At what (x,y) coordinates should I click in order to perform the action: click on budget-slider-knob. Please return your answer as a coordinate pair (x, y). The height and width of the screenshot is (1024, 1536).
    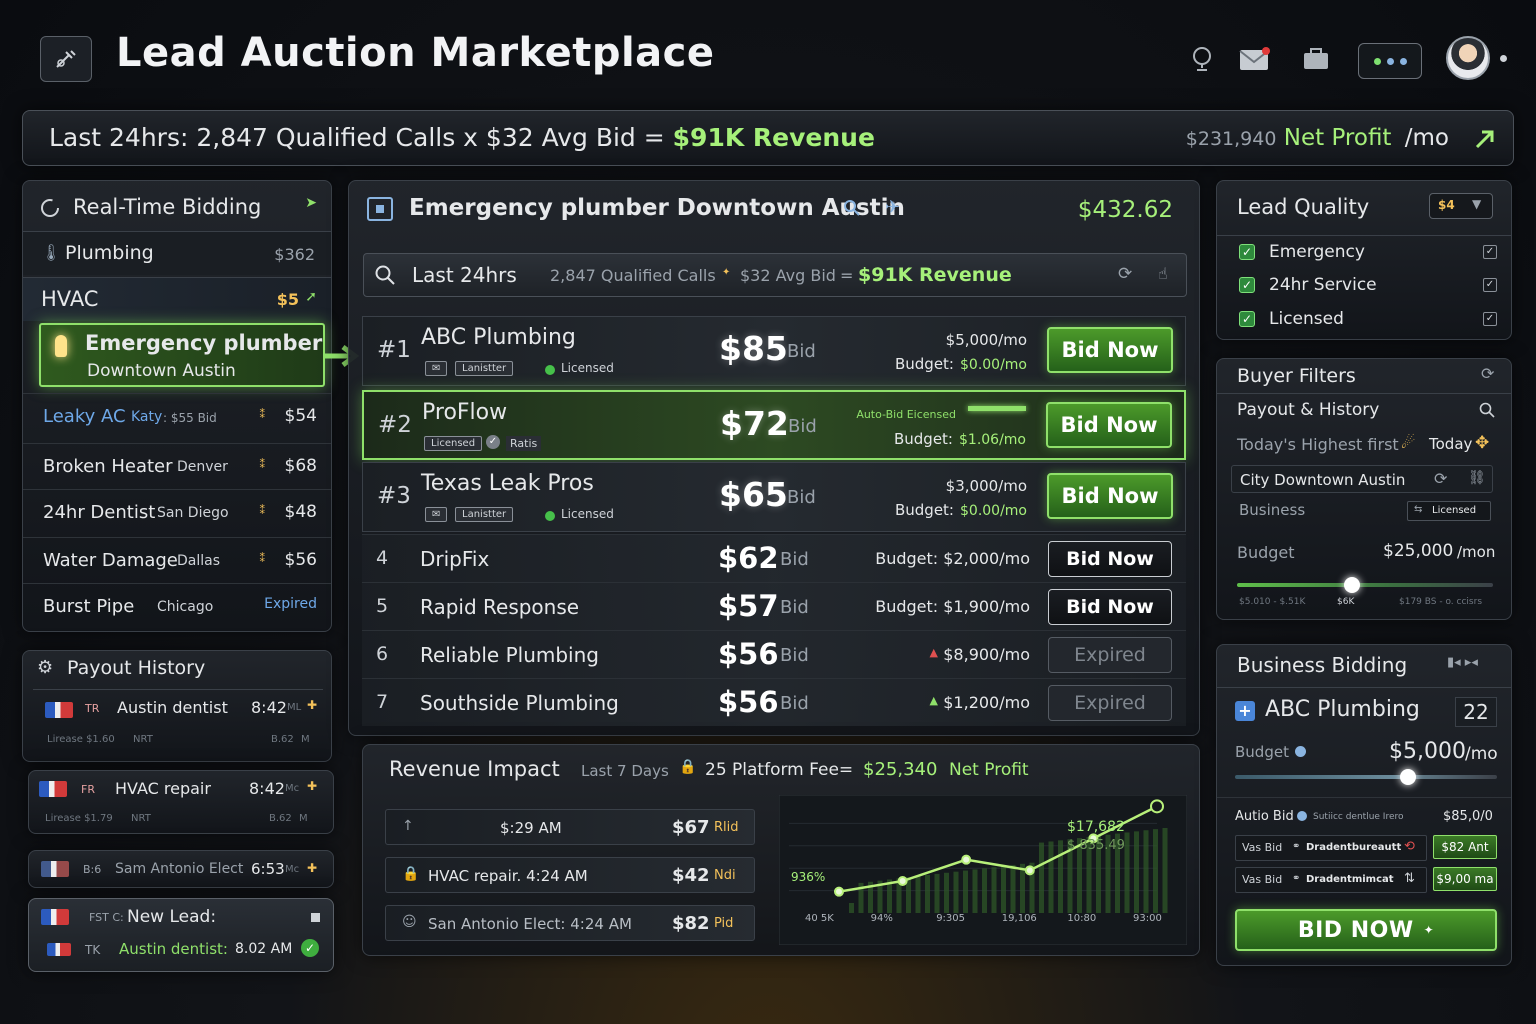
    Looking at the image, I should click on (1352, 585).